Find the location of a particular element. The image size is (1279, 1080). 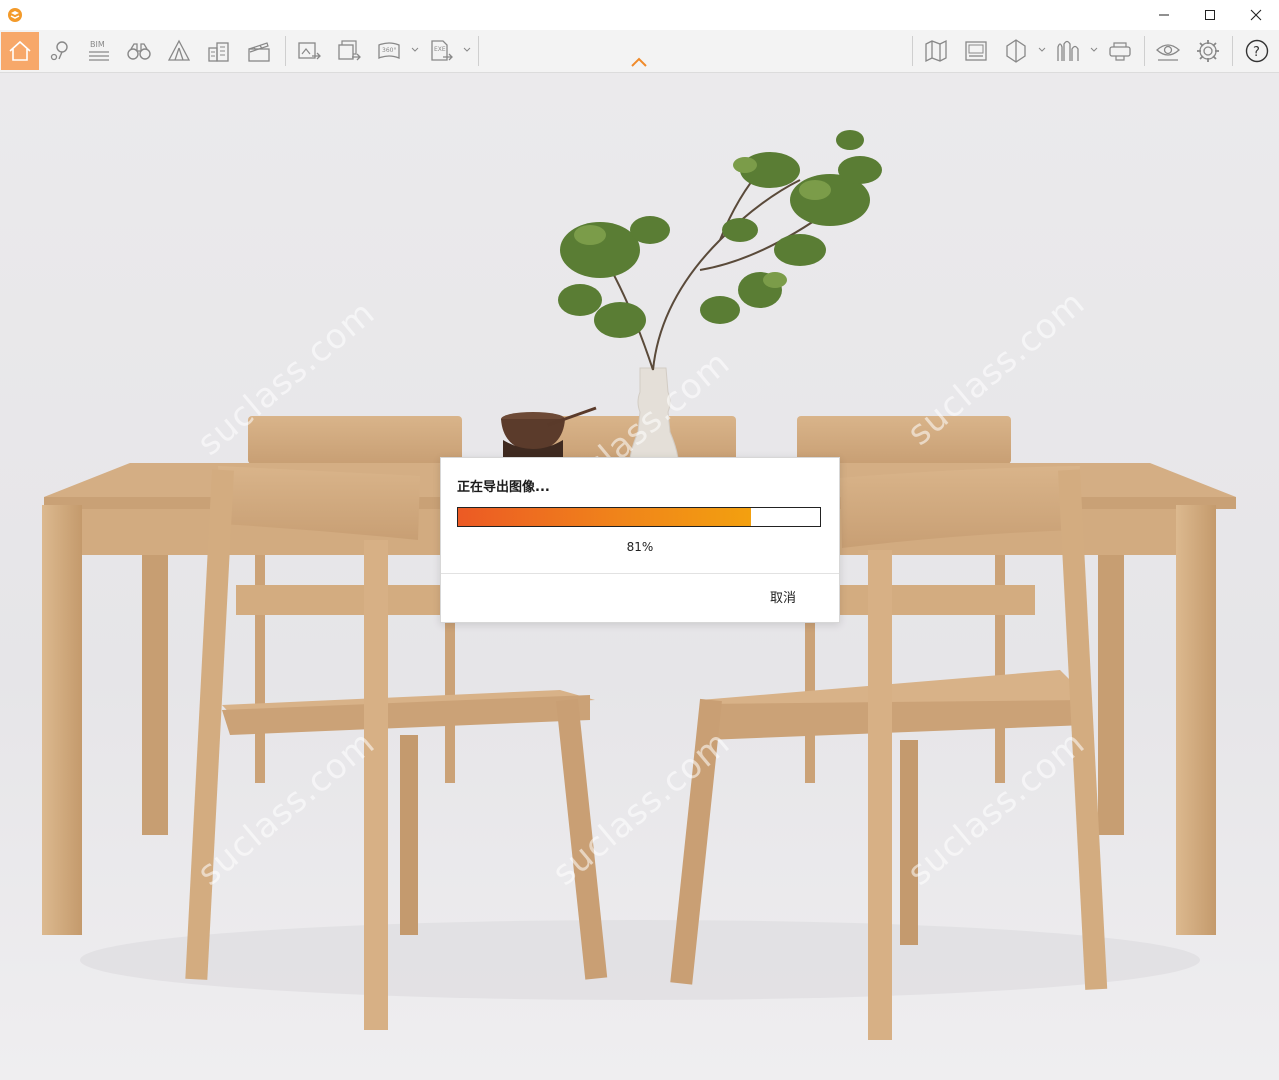

vase-with-plant is located at coordinates (720, 294).